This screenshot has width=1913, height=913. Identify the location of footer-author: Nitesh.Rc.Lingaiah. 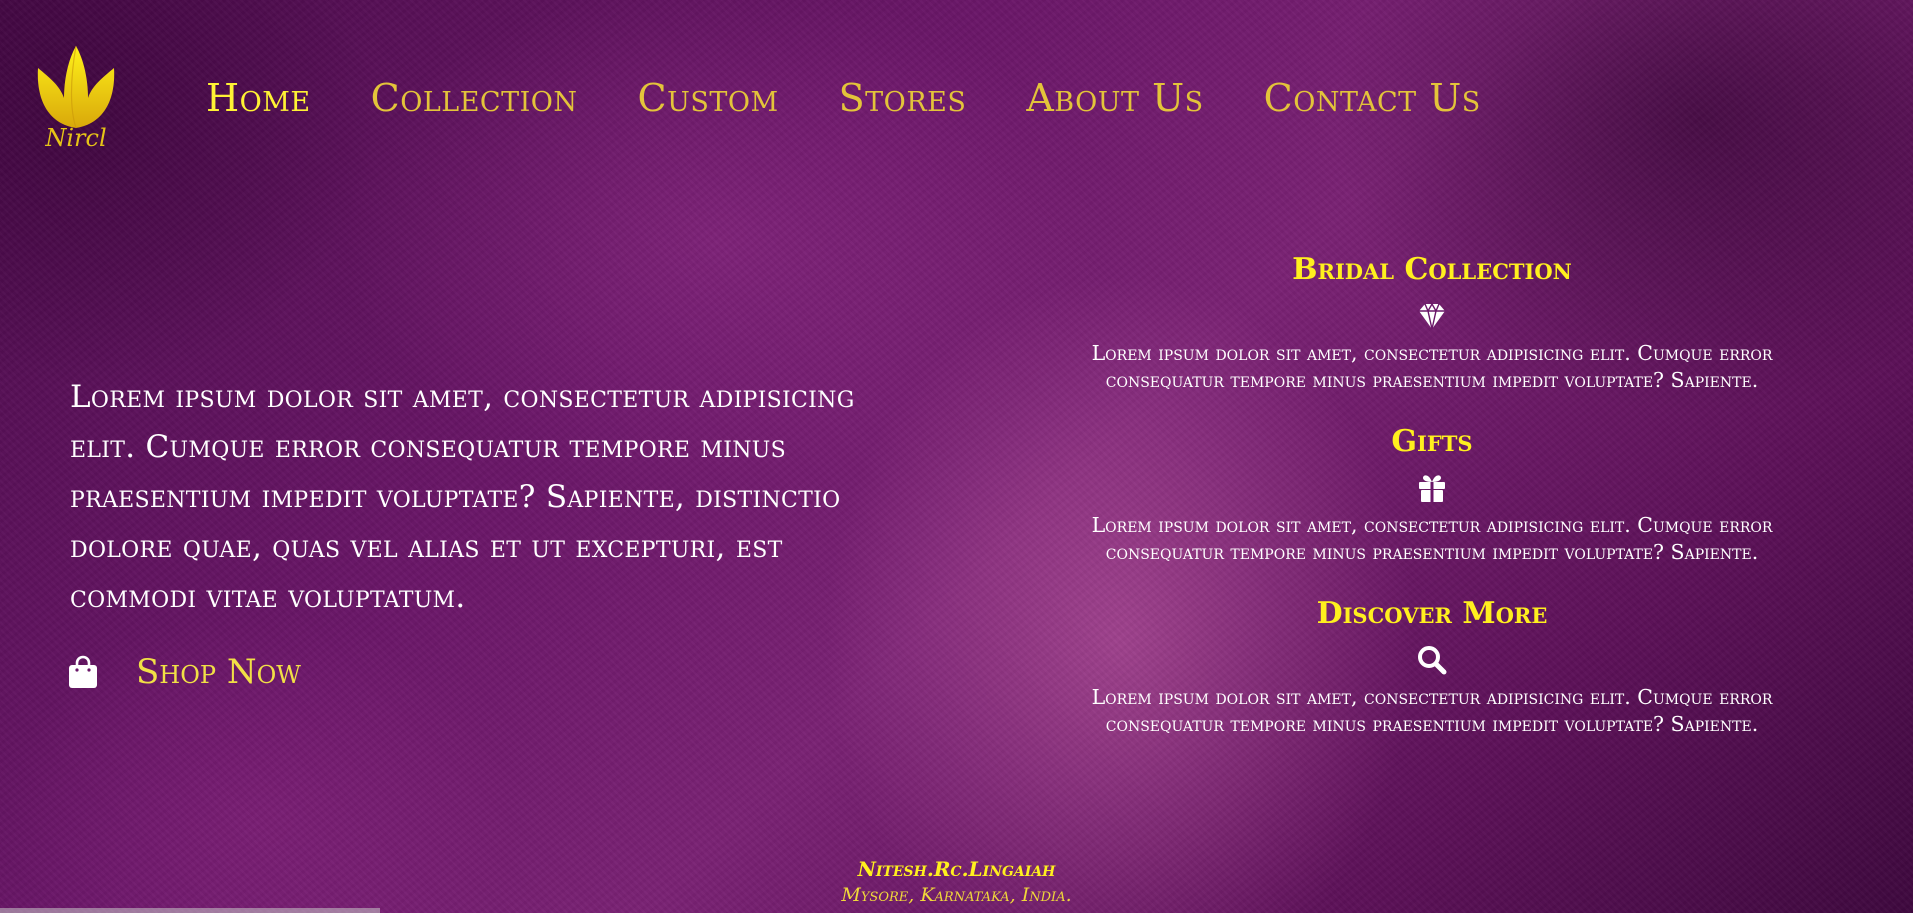
(956, 869).